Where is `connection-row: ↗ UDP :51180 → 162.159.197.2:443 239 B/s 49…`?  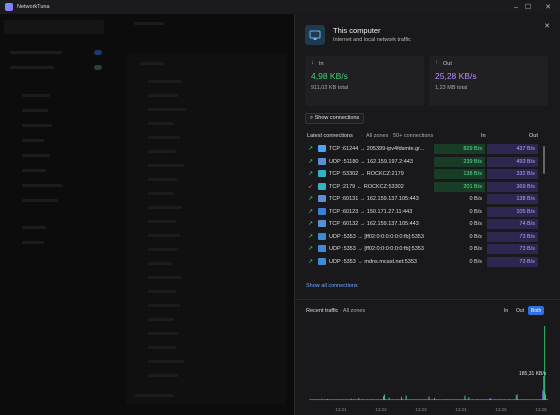 connection-row: ↗ UDP :51180 → 162.159.197.2:443 239 B/s 49… is located at coordinates (422, 162).